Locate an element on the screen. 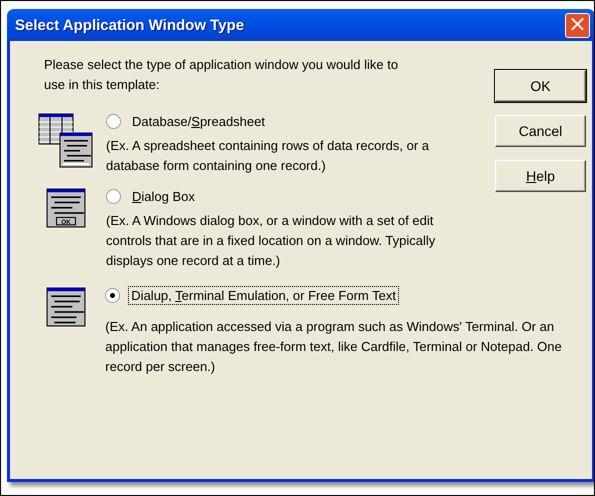  close-button: × is located at coordinates (577, 25).